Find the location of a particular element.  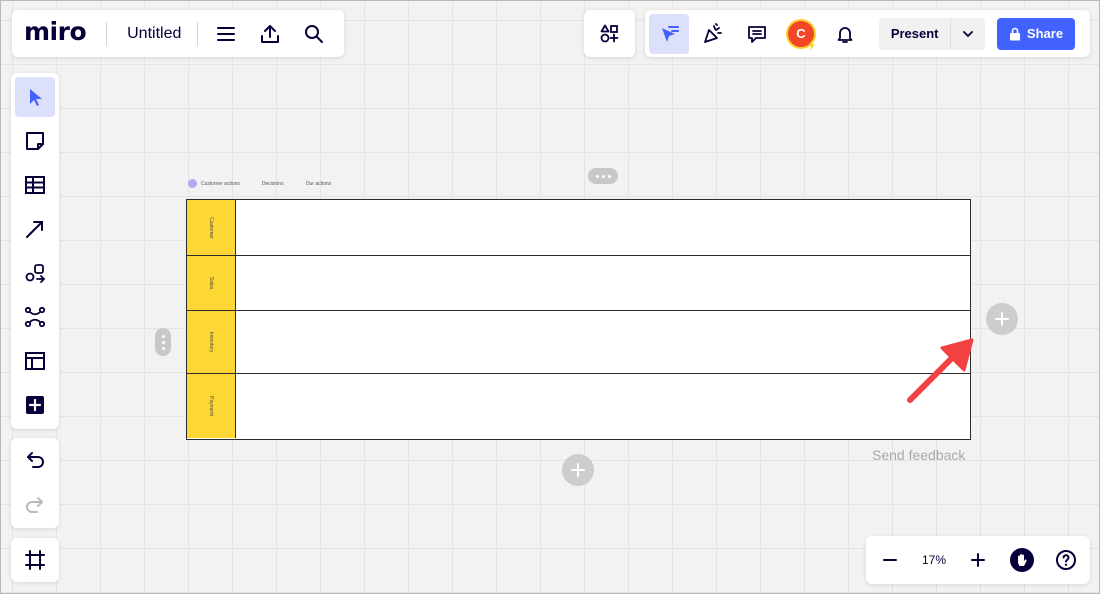

present-button: Present is located at coordinates (914, 33).